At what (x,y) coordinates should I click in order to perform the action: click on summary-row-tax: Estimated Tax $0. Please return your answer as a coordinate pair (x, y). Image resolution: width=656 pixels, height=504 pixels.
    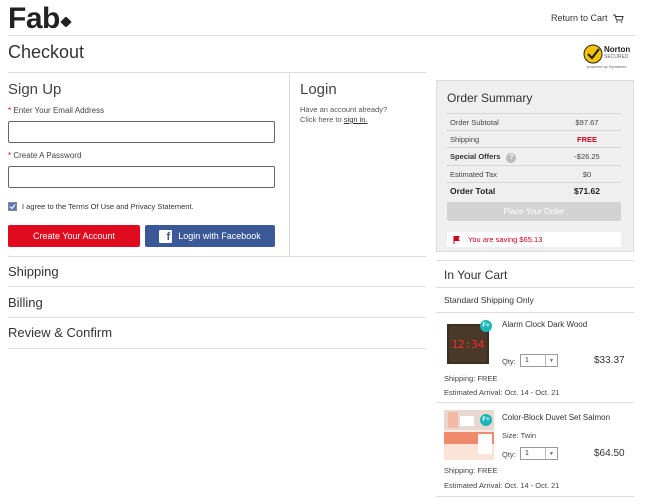
    Looking at the image, I should click on (521, 174).